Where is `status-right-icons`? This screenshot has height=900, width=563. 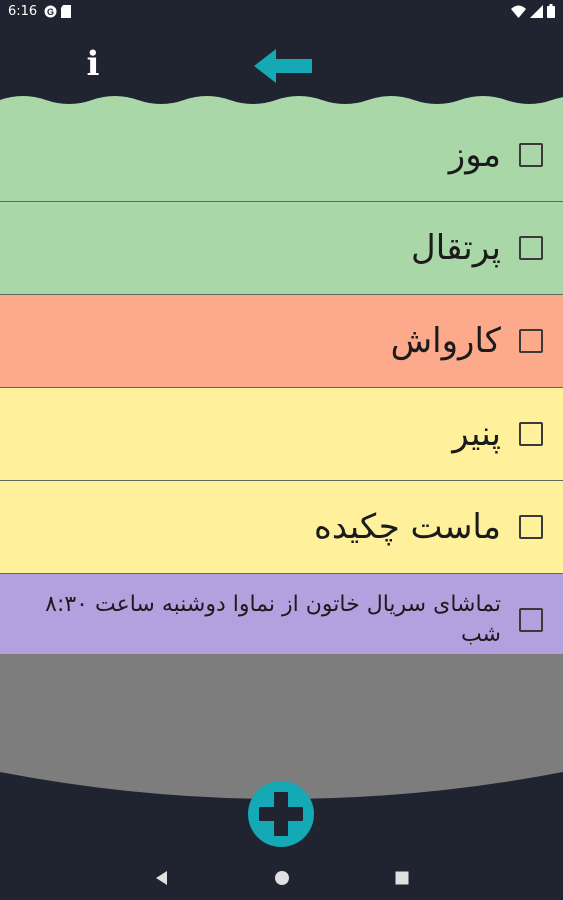 status-right-icons is located at coordinates (533, 11).